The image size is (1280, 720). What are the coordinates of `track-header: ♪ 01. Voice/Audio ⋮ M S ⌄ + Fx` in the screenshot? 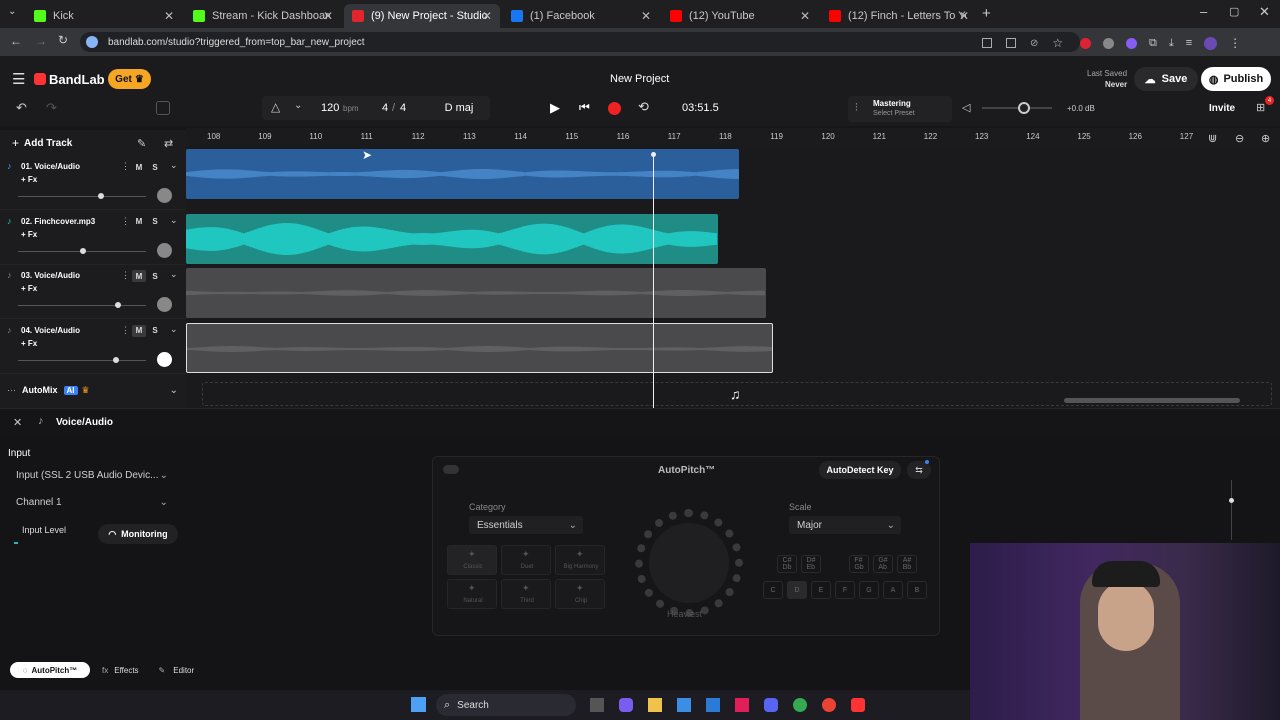 It's located at (93, 183).